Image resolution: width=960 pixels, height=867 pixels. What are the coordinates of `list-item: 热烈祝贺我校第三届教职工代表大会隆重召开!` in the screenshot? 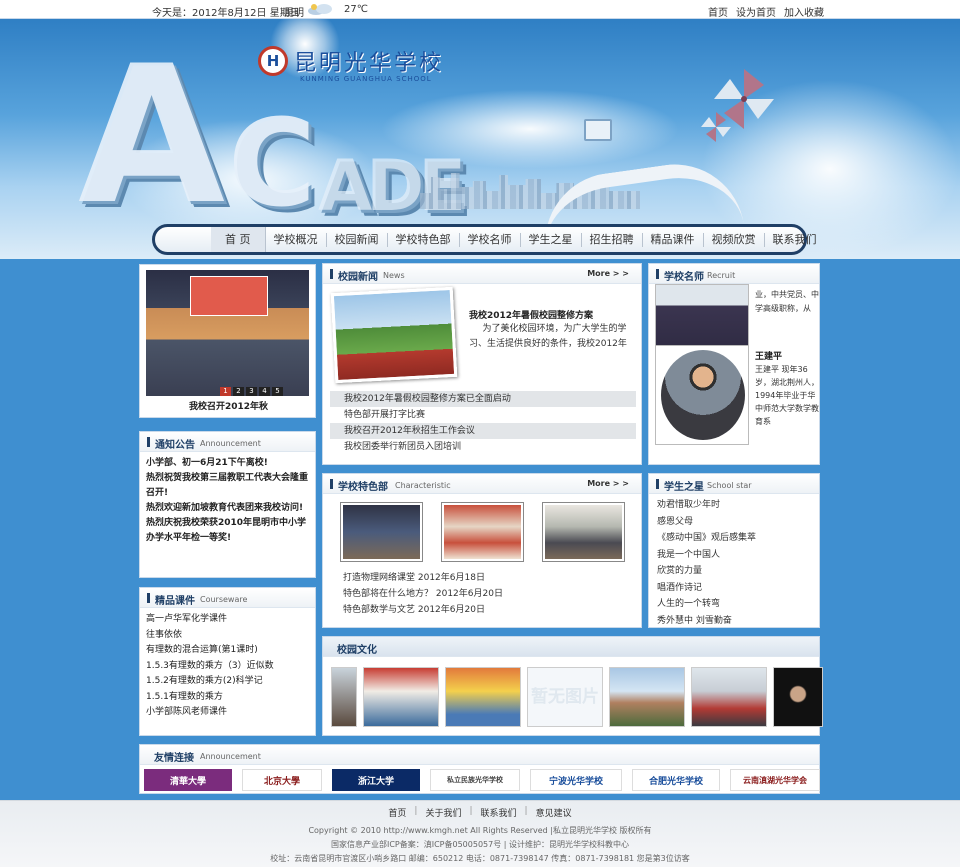 It's located at (227, 486).